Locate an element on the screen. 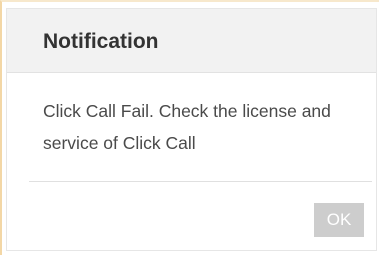 This screenshot has height=255, width=379. dialog-title: Notification is located at coordinates (101, 41).